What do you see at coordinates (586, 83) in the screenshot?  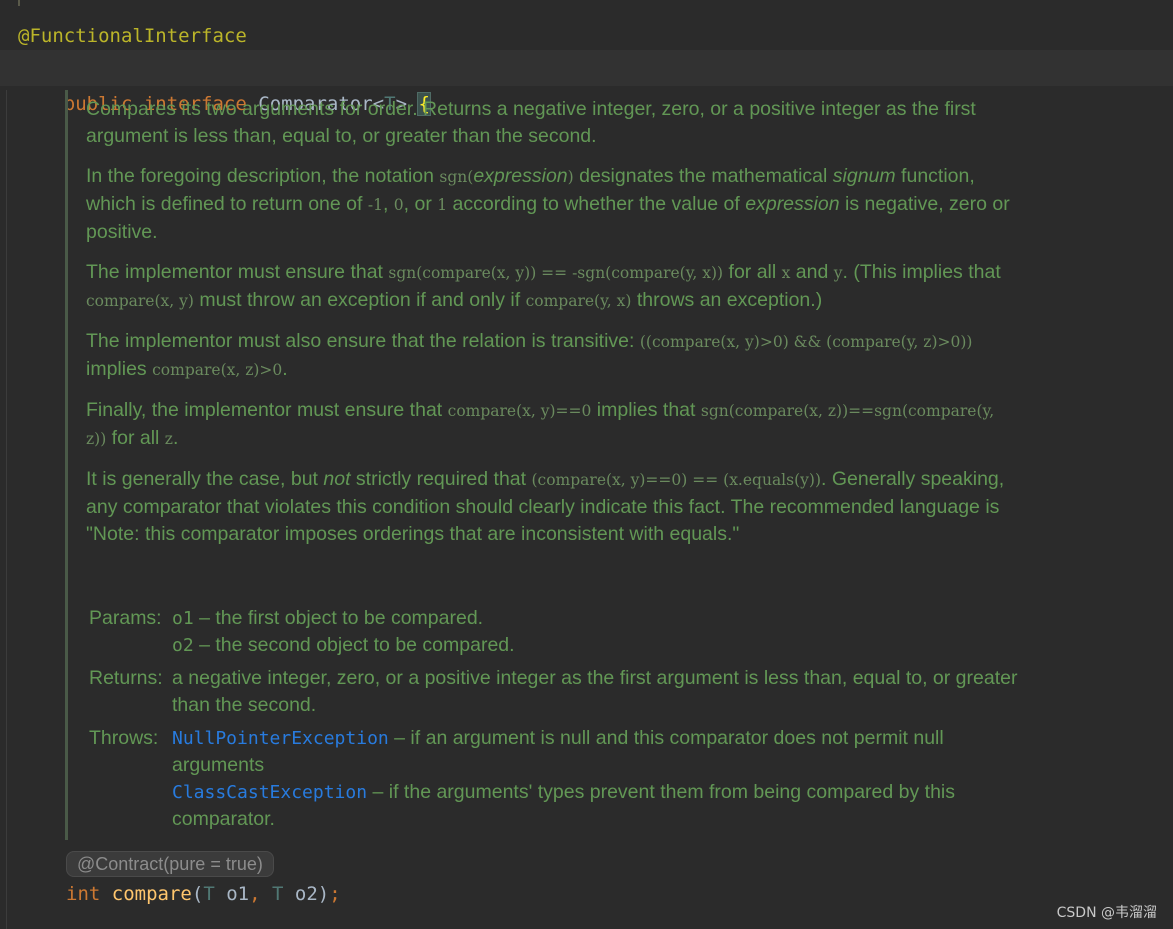 I see `interface-declaration-line: public interface Comparator<T> {` at bounding box center [586, 83].